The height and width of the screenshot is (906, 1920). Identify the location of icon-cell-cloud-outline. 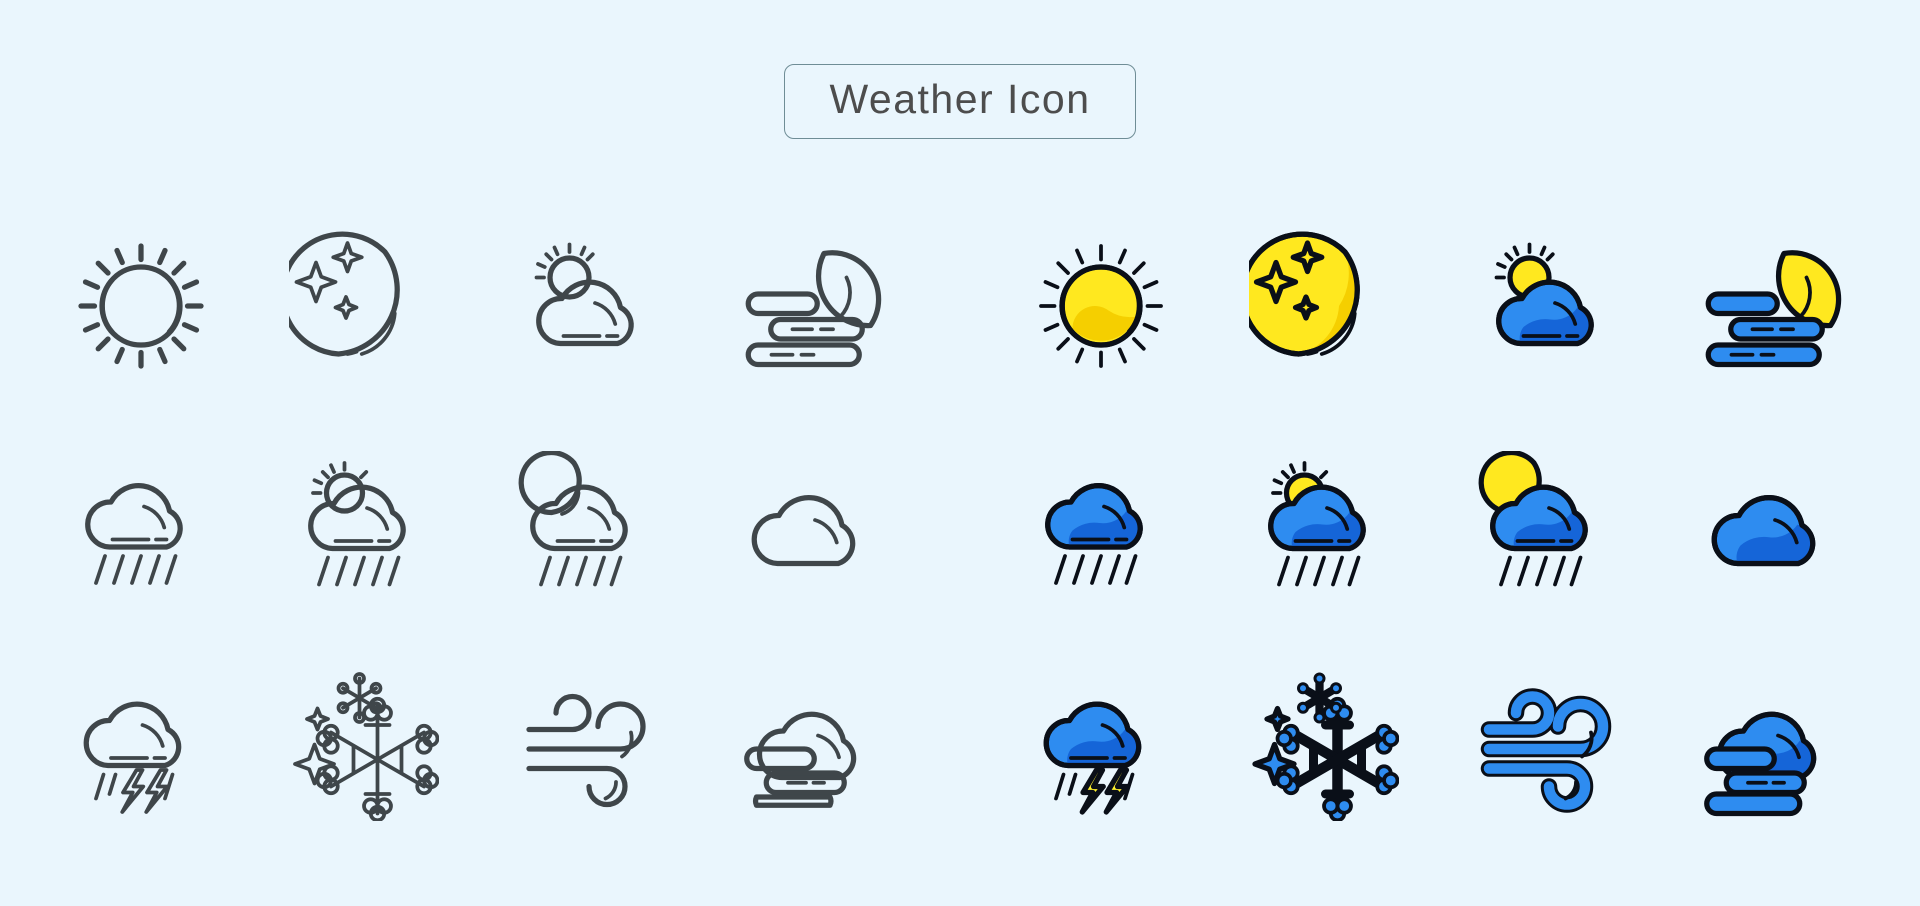
(809, 526).